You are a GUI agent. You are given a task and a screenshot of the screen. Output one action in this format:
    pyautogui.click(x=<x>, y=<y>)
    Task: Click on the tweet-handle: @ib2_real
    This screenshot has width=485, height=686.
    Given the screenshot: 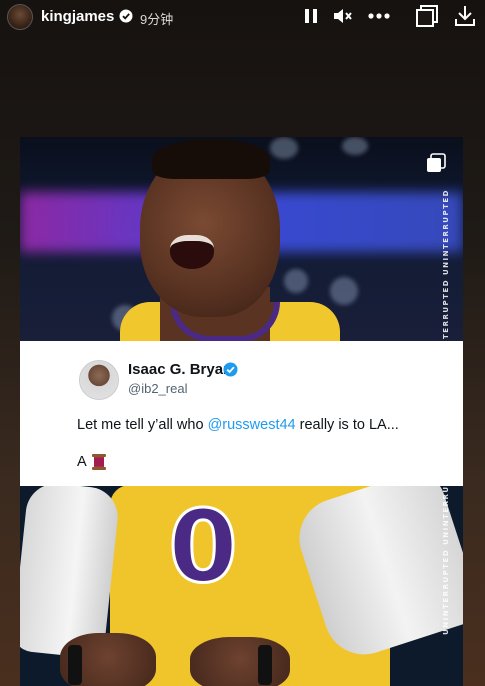 What is the action you would take?
    pyautogui.click(x=158, y=388)
    